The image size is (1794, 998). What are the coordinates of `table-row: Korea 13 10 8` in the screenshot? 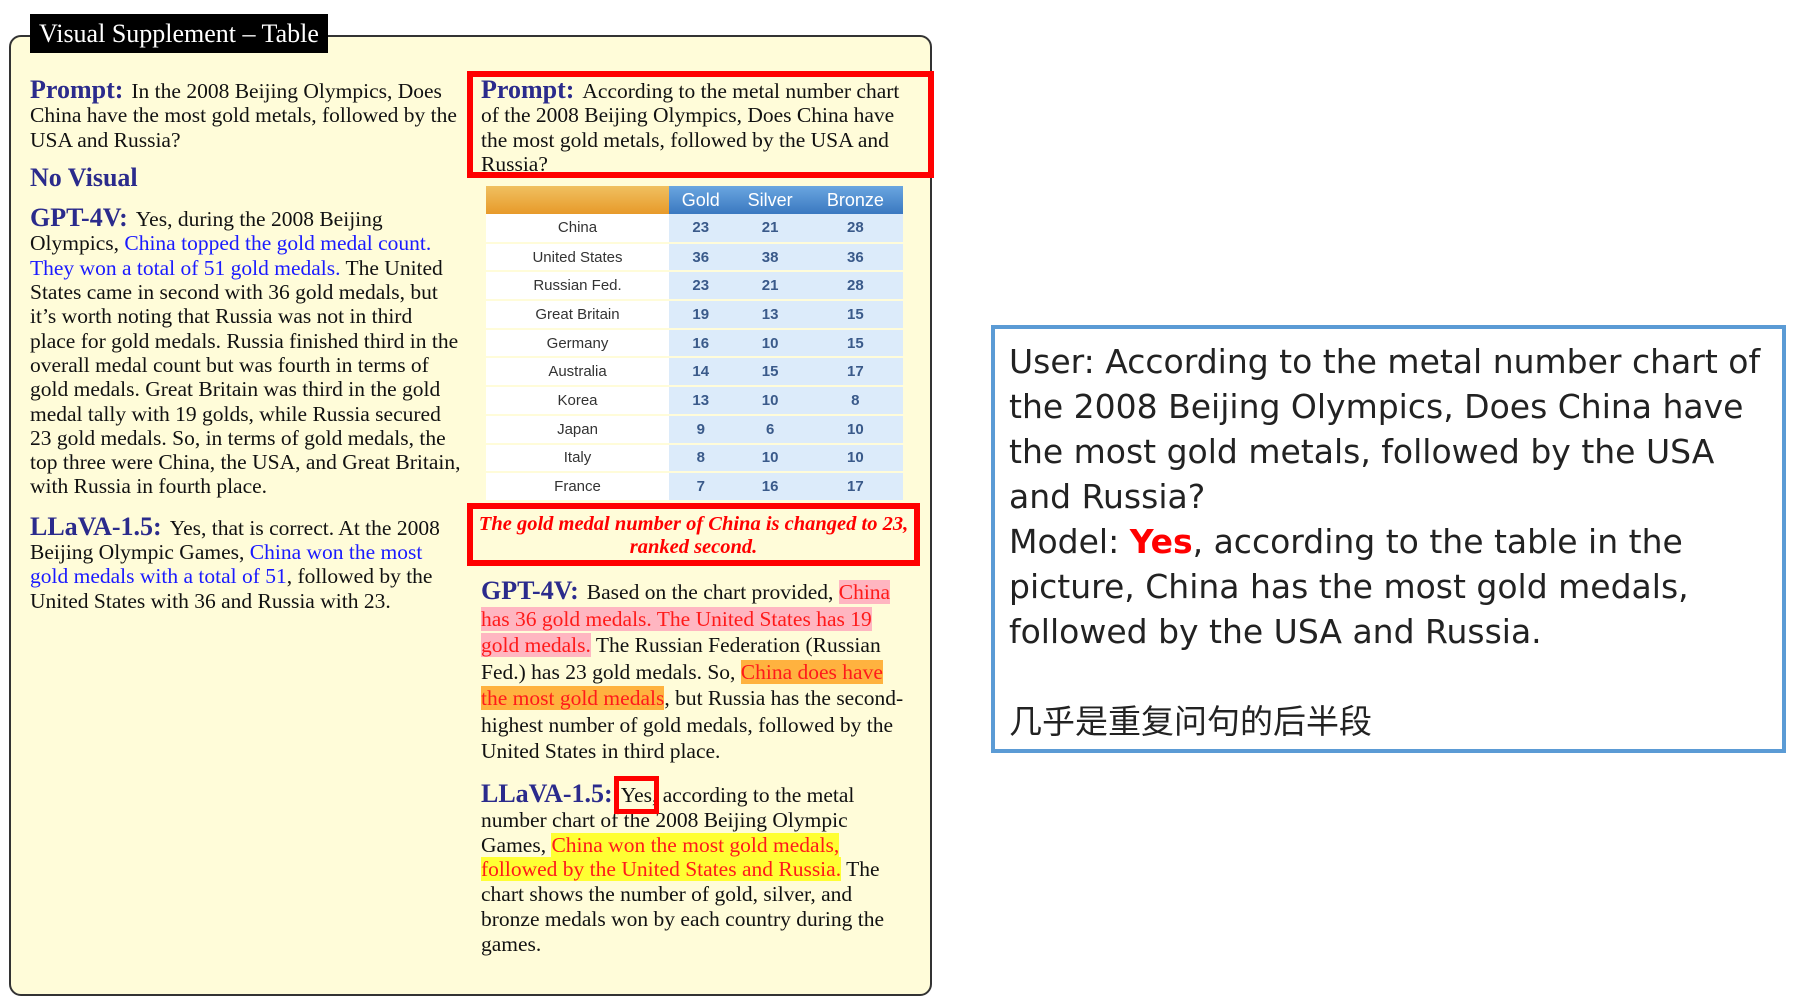 It's located at (694, 401).